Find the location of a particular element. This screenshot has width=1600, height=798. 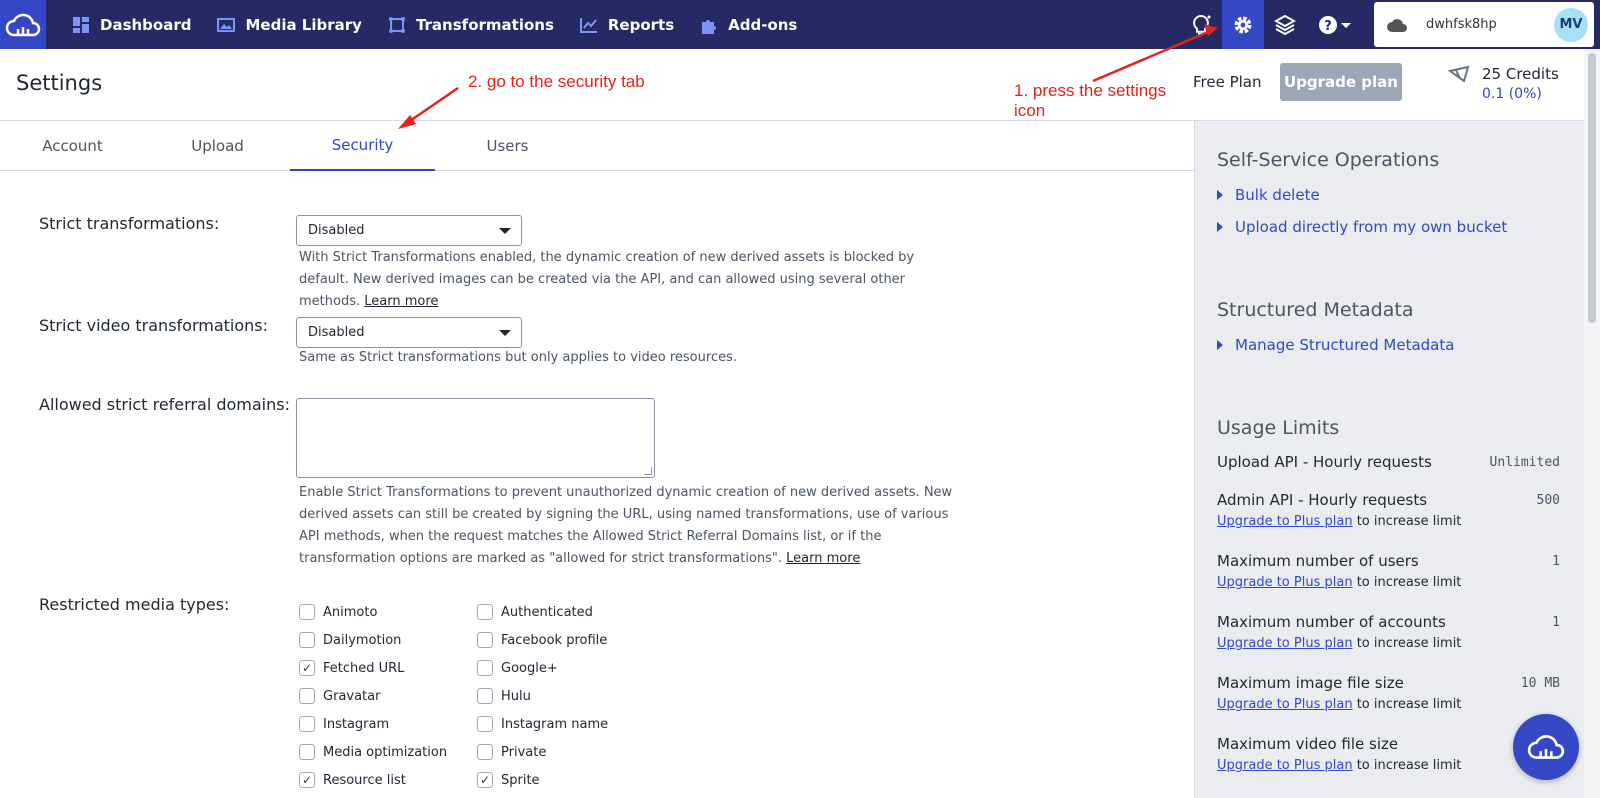

media-type-label: Instagram name is located at coordinates (555, 724).